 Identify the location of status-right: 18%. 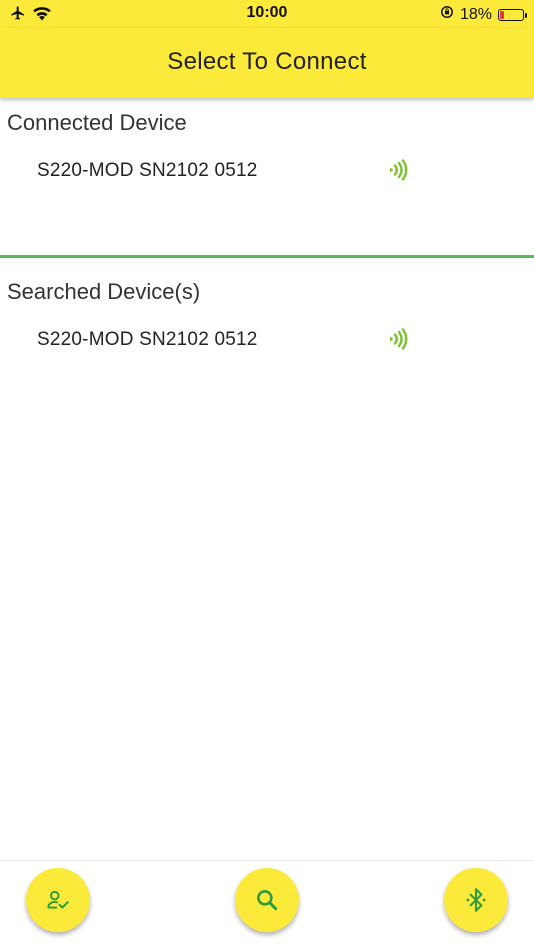
(483, 14).